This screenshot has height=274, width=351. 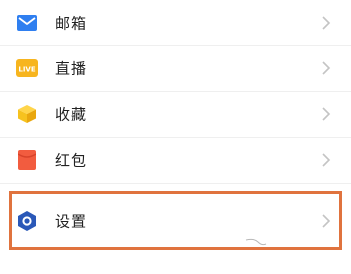 What do you see at coordinates (71, 23) in the screenshot?
I see `menu-item-label: 邮箱` at bounding box center [71, 23].